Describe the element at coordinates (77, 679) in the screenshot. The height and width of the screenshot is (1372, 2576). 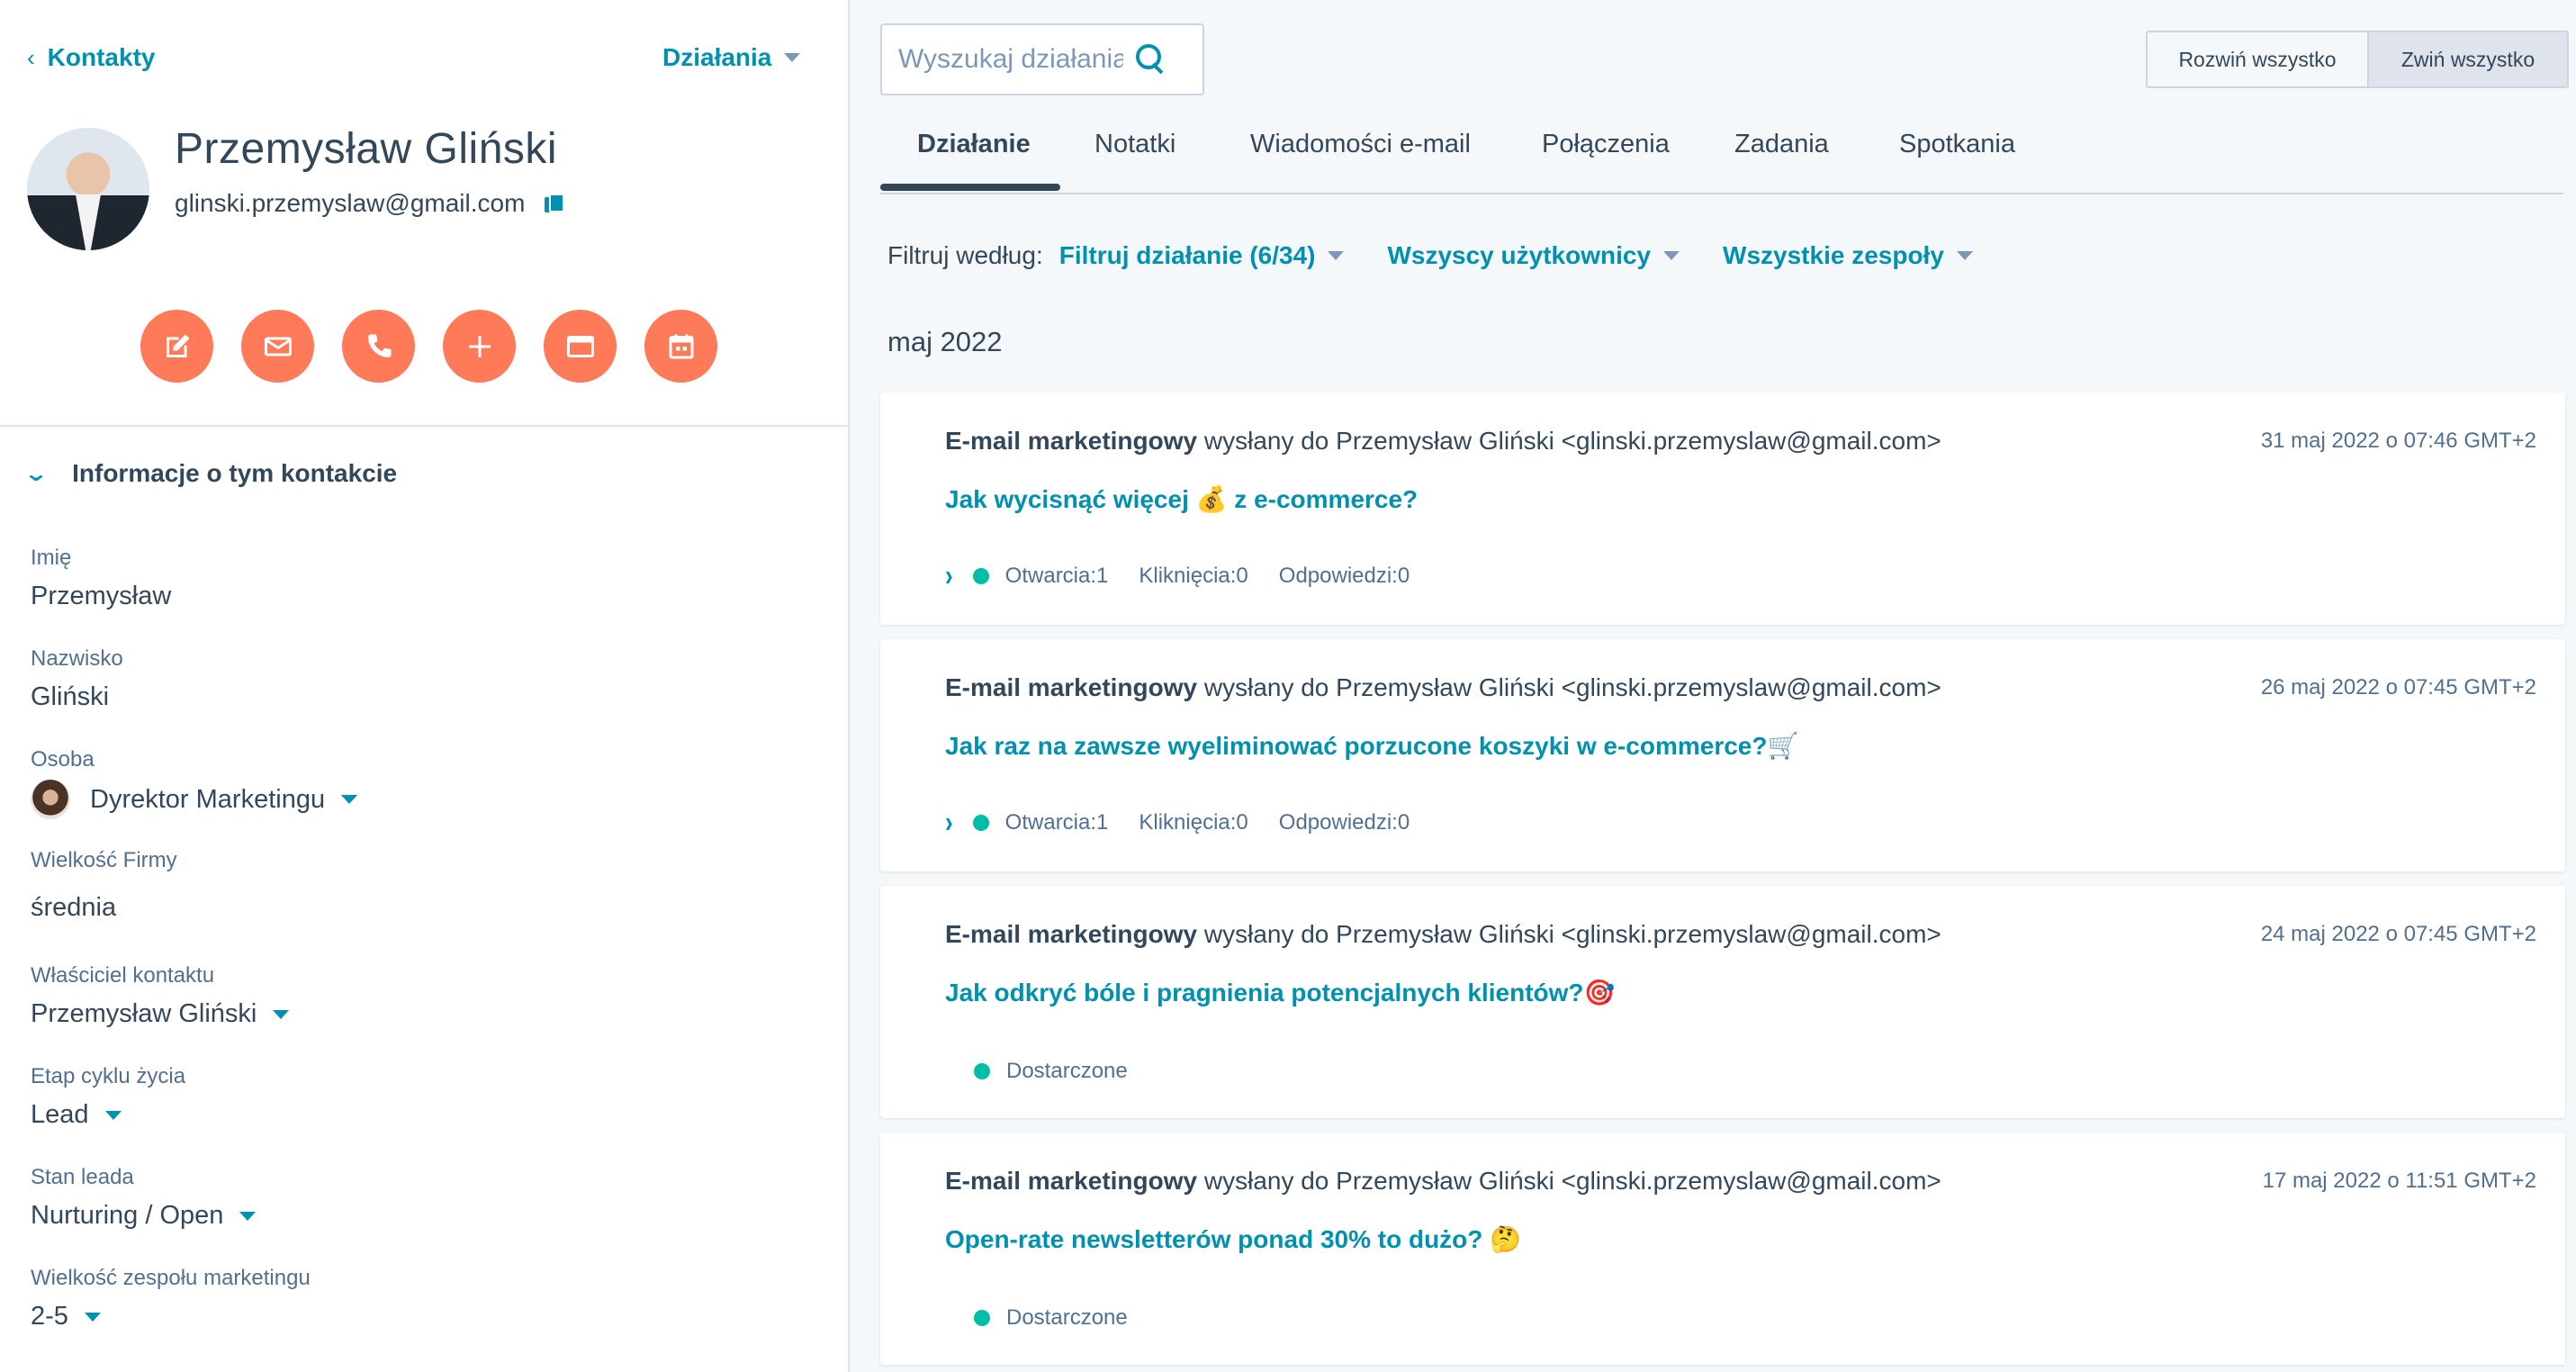
I see `field-last-name: Nazwisko Gliński` at that location.